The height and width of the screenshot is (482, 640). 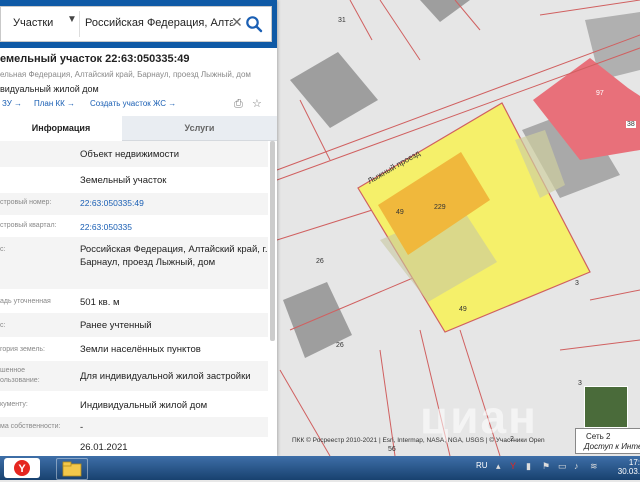 I want to click on cadastral-number-link: 22:63:050335:49, so click(x=174, y=203).